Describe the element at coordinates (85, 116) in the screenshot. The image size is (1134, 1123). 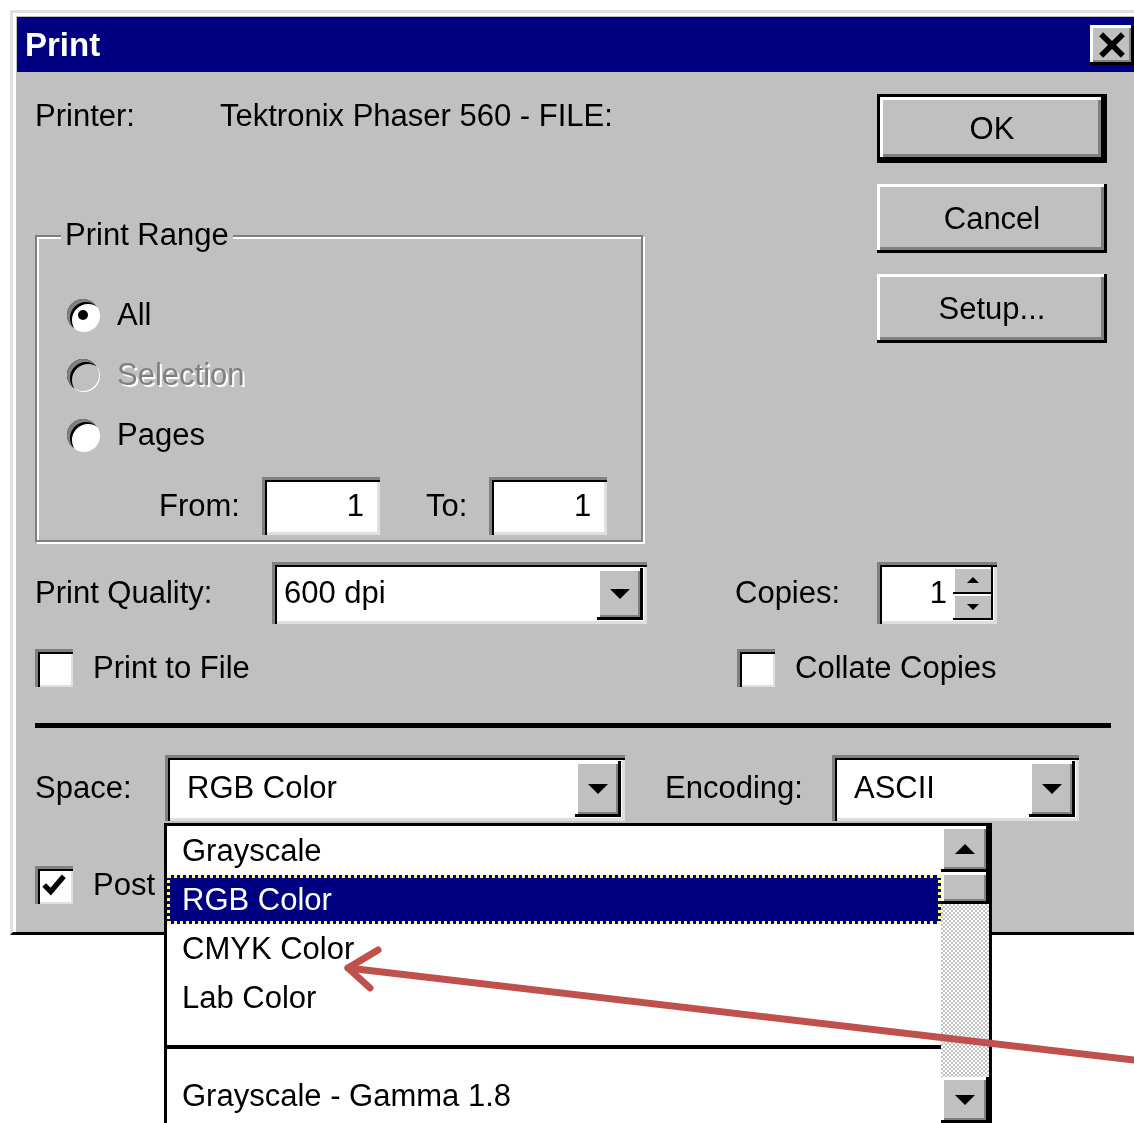
I see `printer-label: Printer:` at that location.